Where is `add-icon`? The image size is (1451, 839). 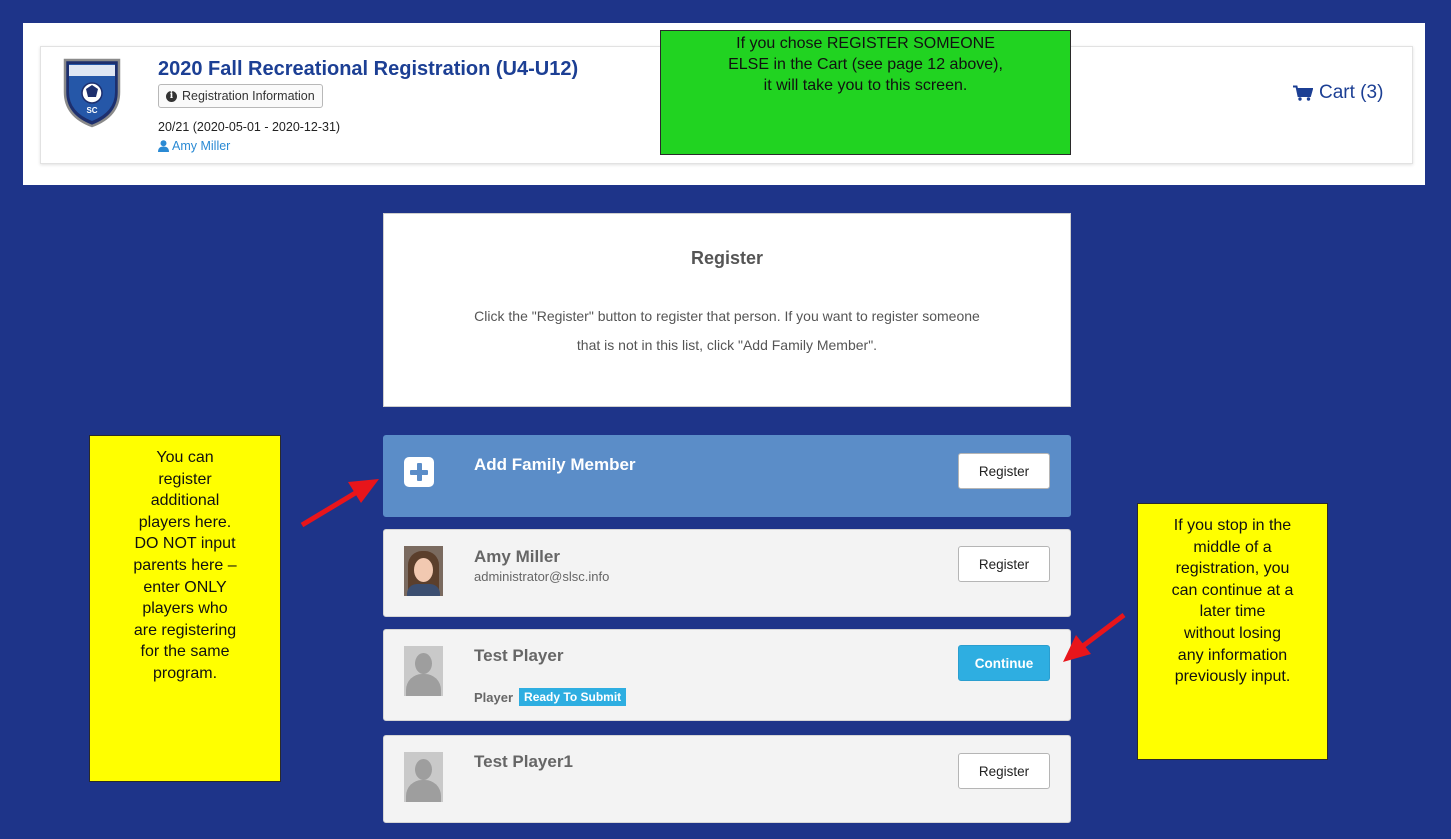
add-icon is located at coordinates (419, 472).